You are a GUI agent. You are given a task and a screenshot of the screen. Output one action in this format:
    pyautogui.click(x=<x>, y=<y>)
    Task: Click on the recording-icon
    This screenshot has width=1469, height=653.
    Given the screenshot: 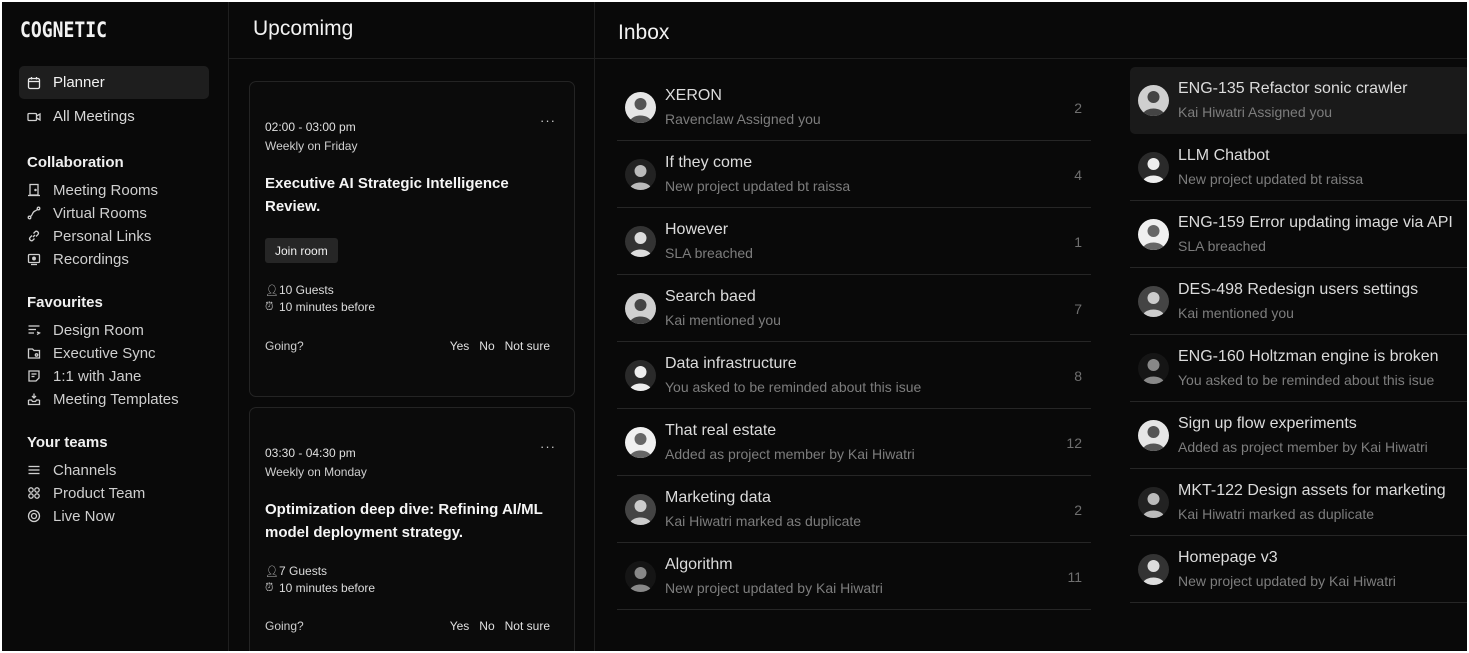 What is the action you would take?
    pyautogui.click(x=34, y=259)
    